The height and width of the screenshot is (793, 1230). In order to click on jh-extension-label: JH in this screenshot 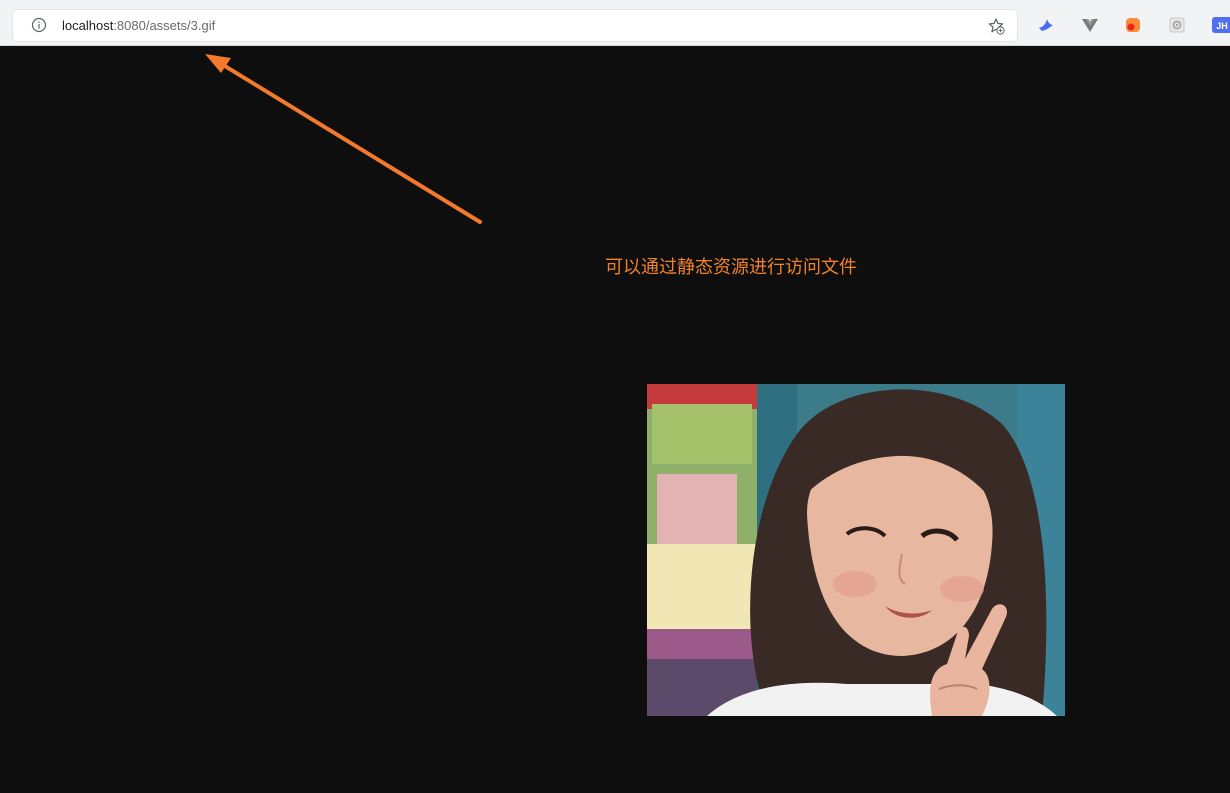, I will do `click(1222, 26)`.